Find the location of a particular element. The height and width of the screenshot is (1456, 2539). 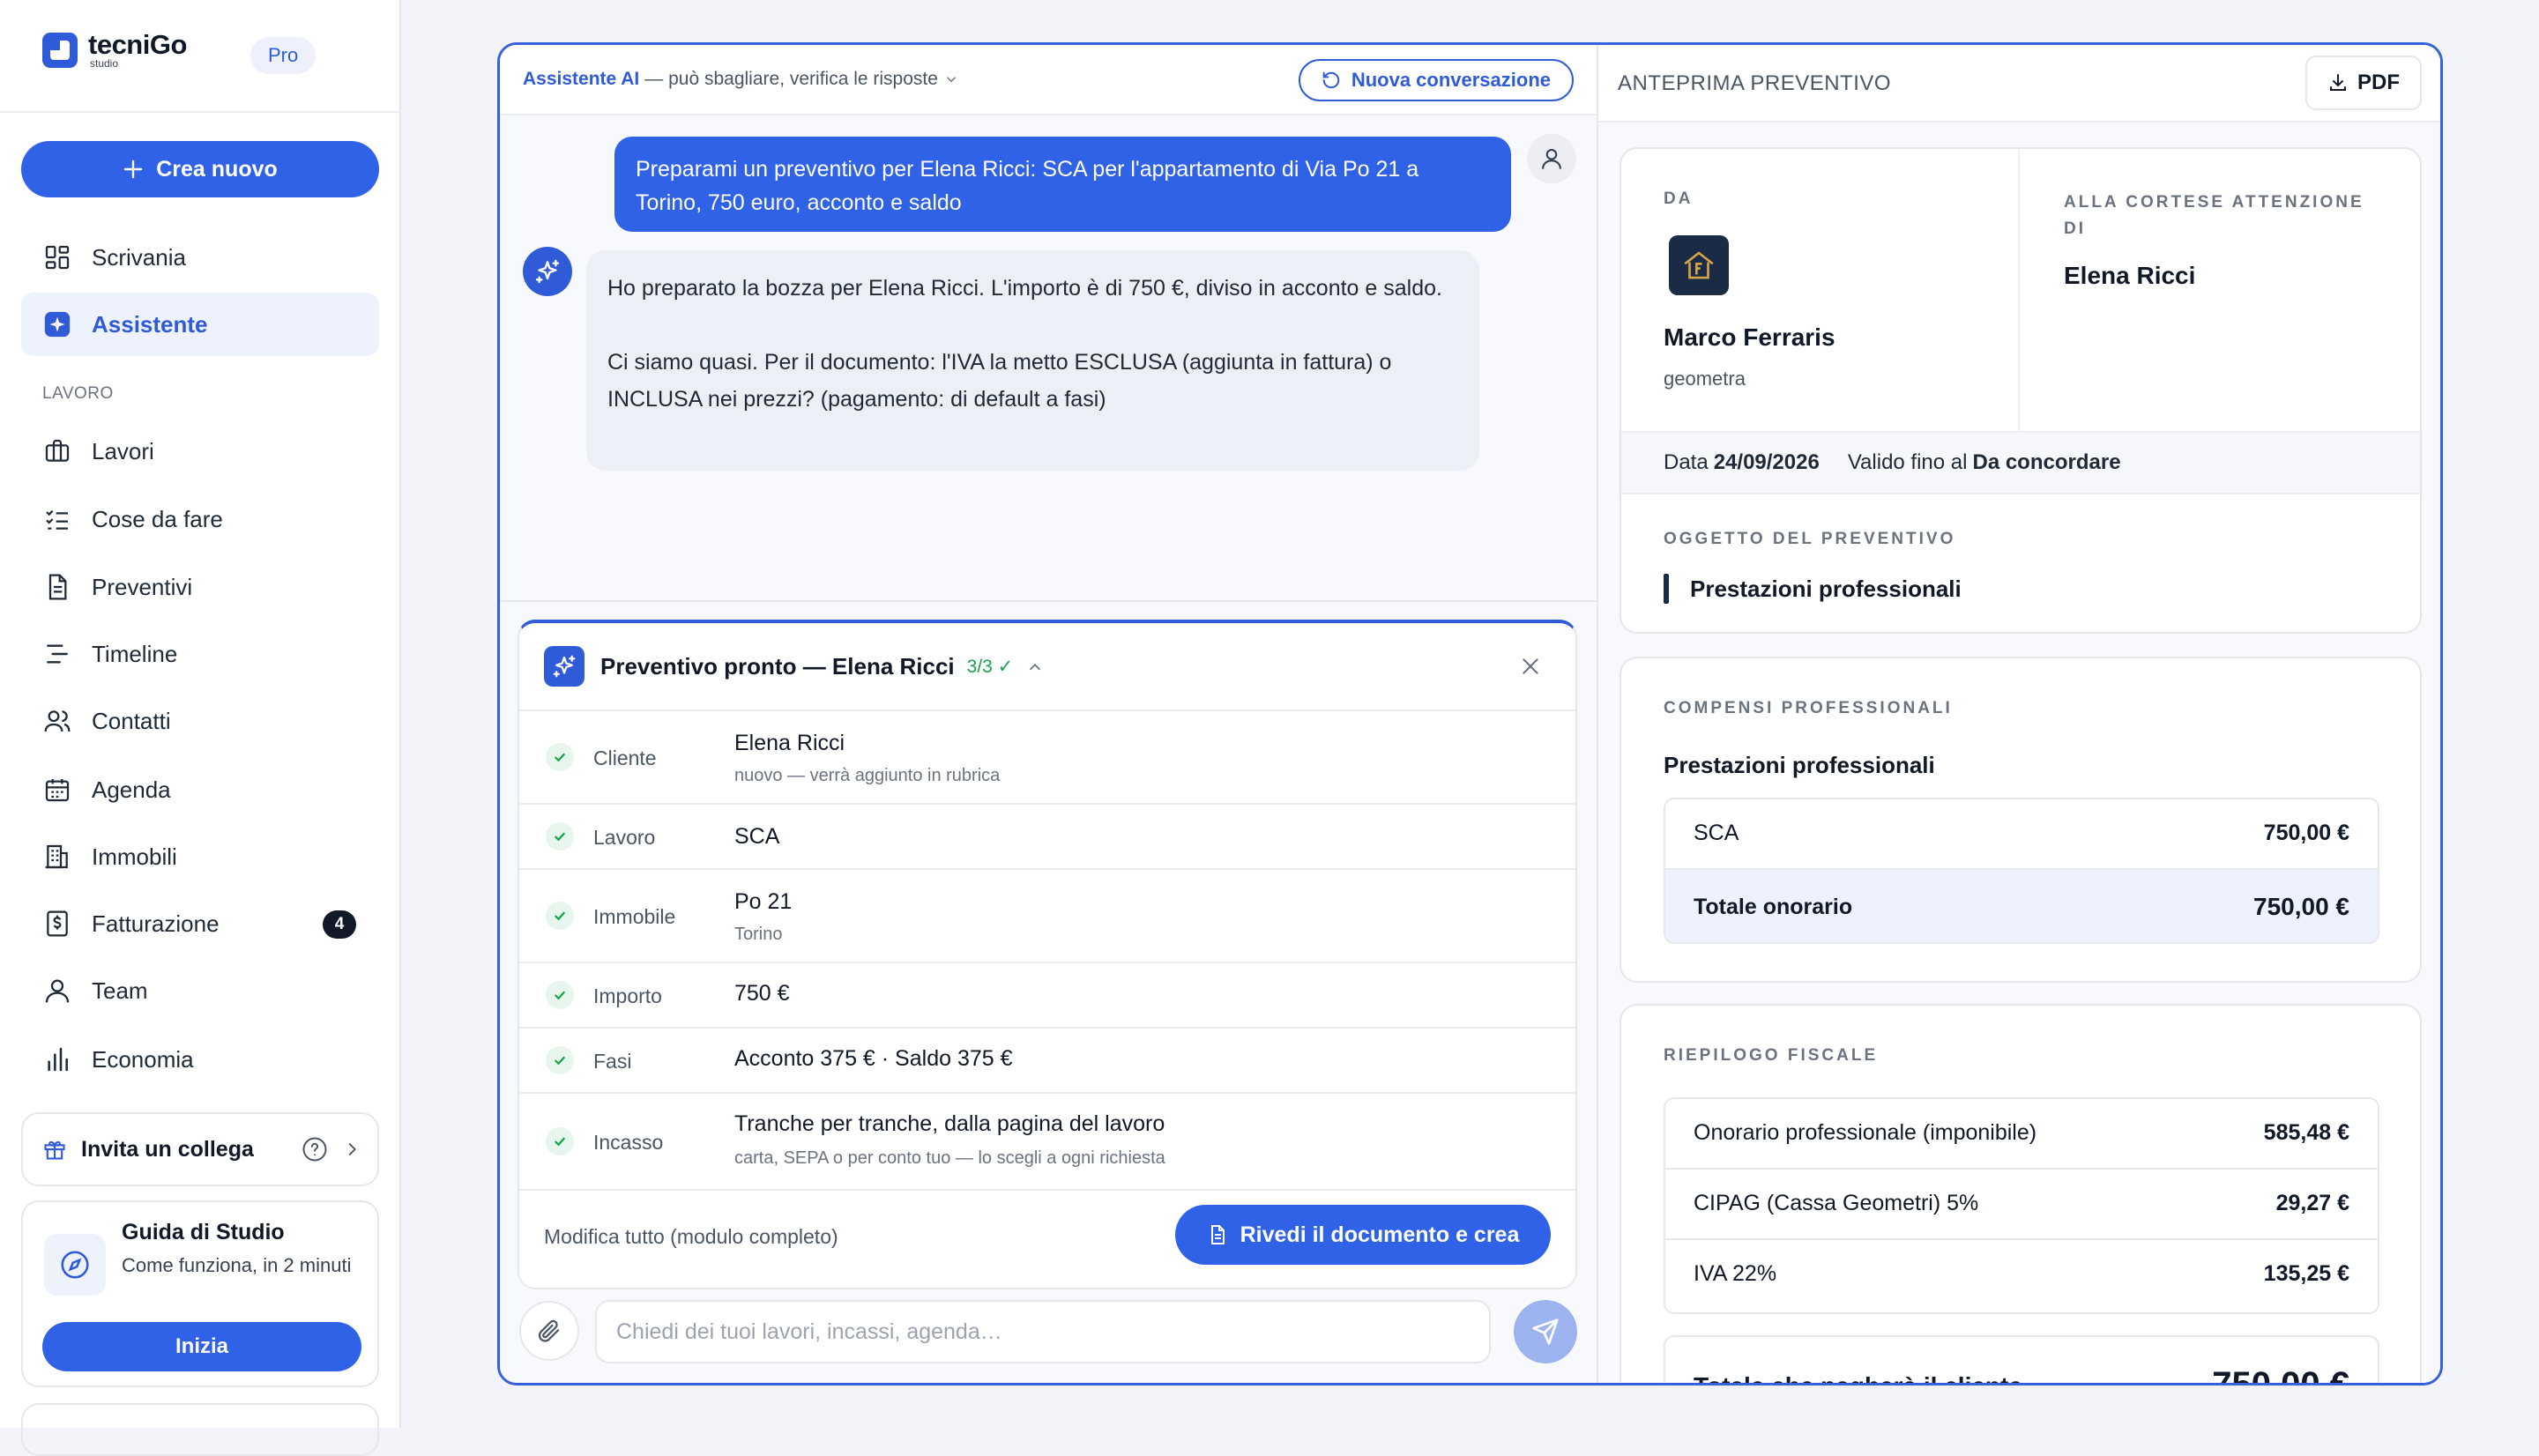

sidebar-item-lavori: Lavori is located at coordinates (200, 451).